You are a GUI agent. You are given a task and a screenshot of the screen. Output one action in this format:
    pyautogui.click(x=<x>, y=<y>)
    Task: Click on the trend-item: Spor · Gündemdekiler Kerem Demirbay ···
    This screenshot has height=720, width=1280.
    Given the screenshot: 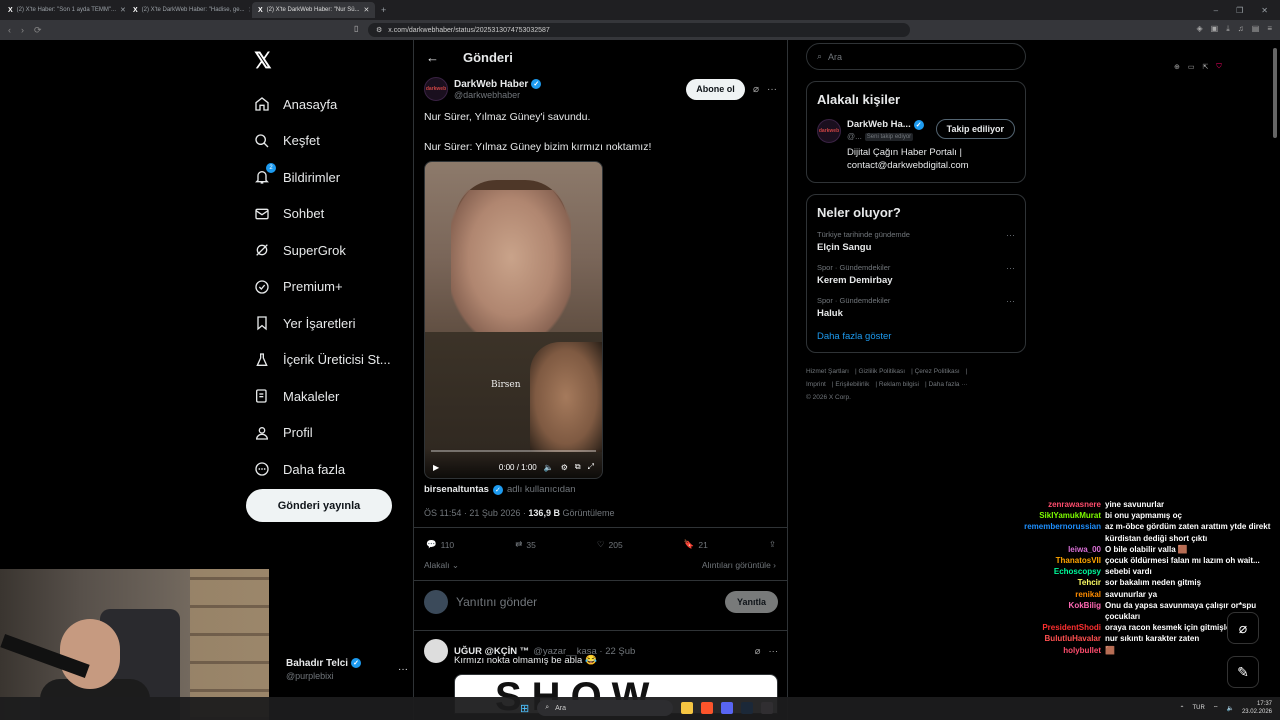 What is the action you would take?
    pyautogui.click(x=916, y=274)
    